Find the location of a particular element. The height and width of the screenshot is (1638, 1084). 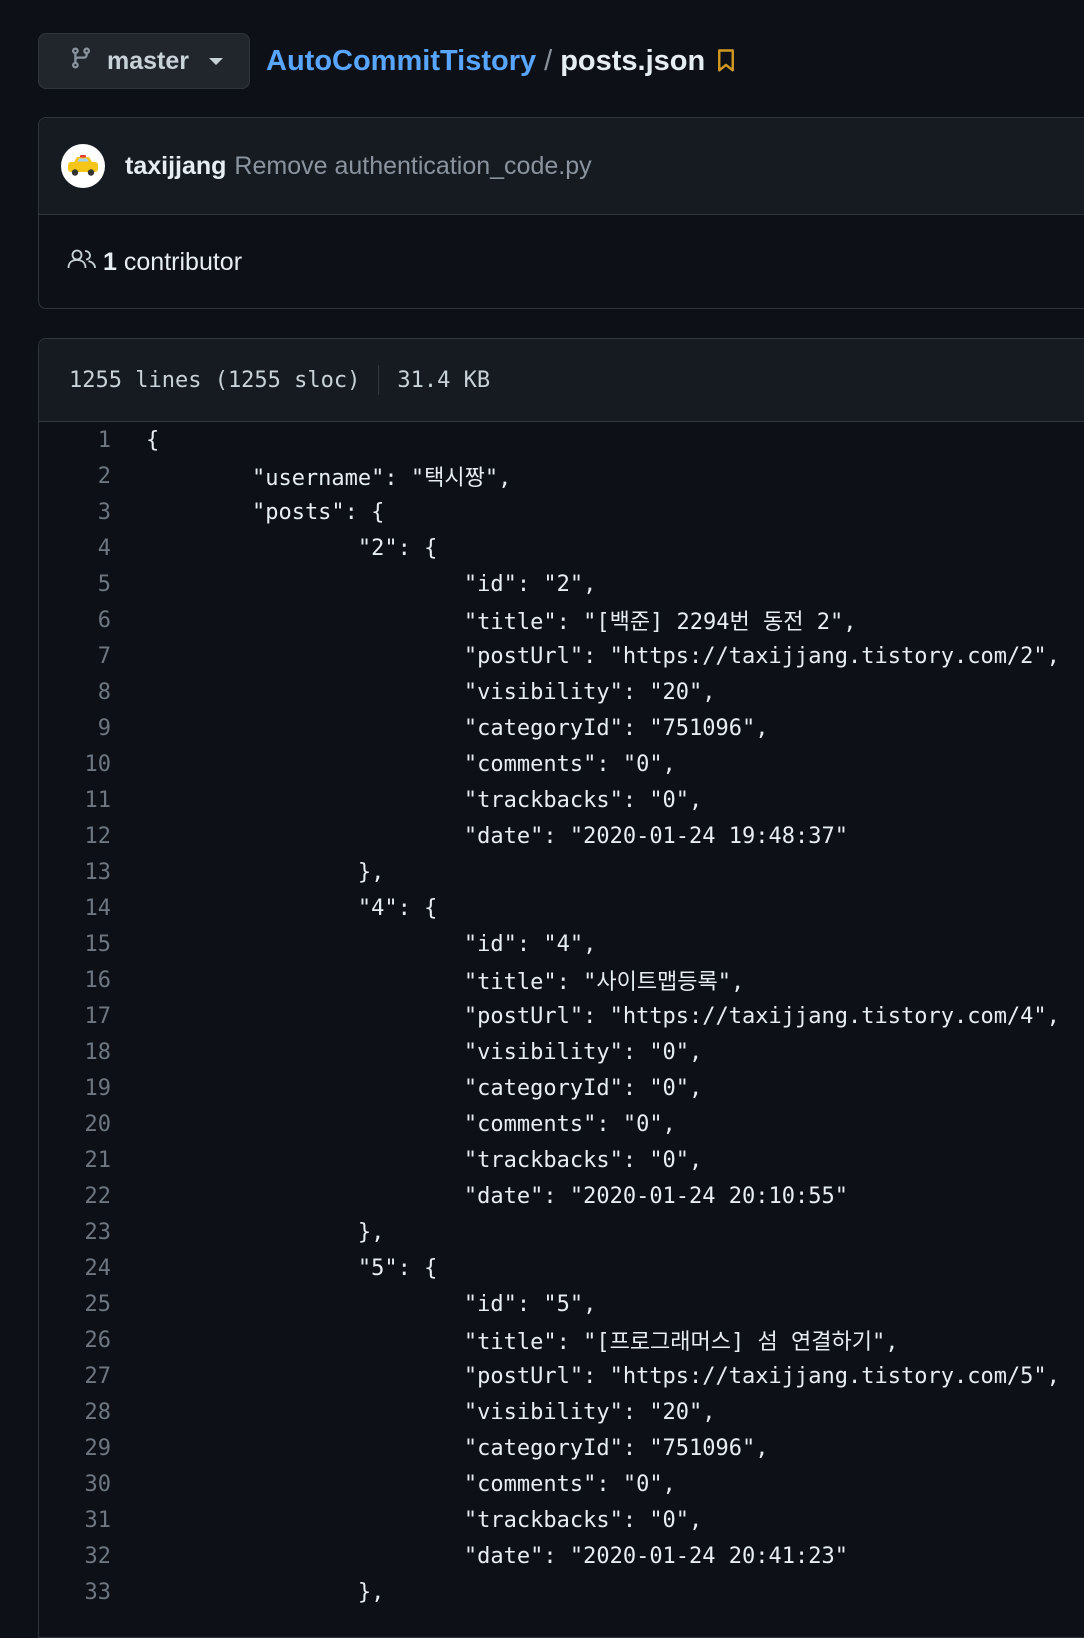

line-number: 2 is located at coordinates (75, 476).